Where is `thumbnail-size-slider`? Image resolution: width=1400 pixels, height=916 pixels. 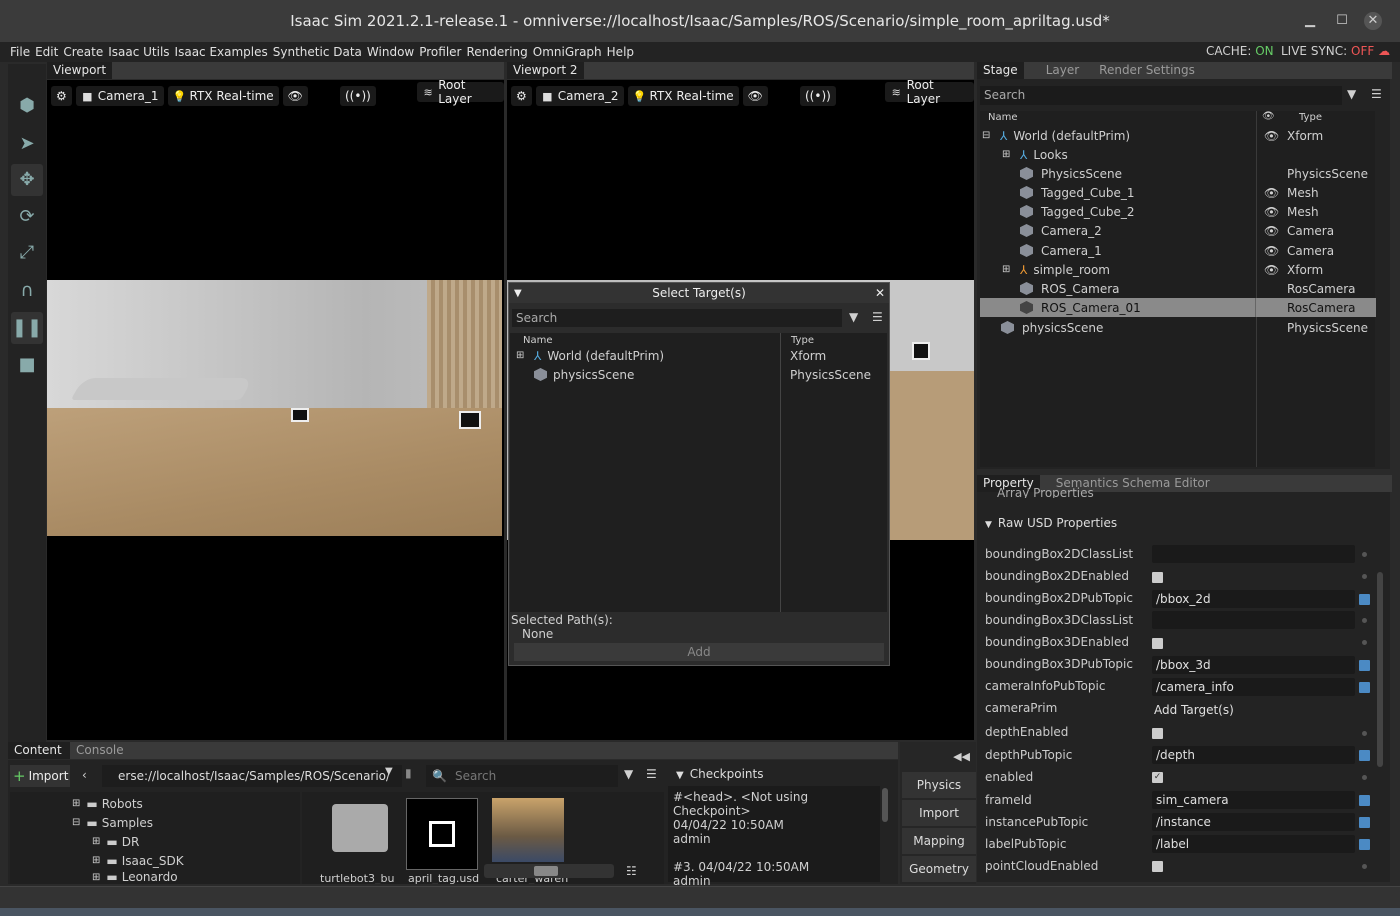 thumbnail-size-slider is located at coordinates (549, 871).